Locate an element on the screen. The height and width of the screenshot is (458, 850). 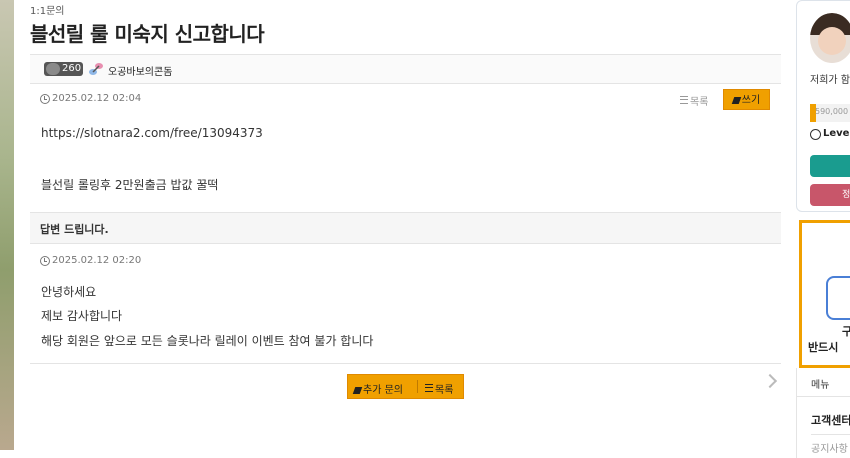
answer-line: 제보 감사합니다 is located at coordinates (82, 316).